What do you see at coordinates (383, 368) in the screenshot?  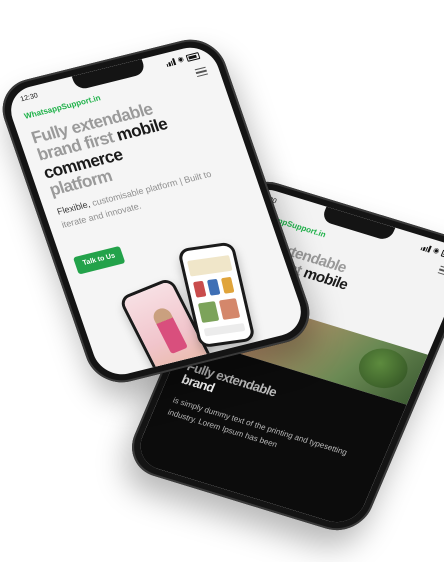 I see `plant-leaves` at bounding box center [383, 368].